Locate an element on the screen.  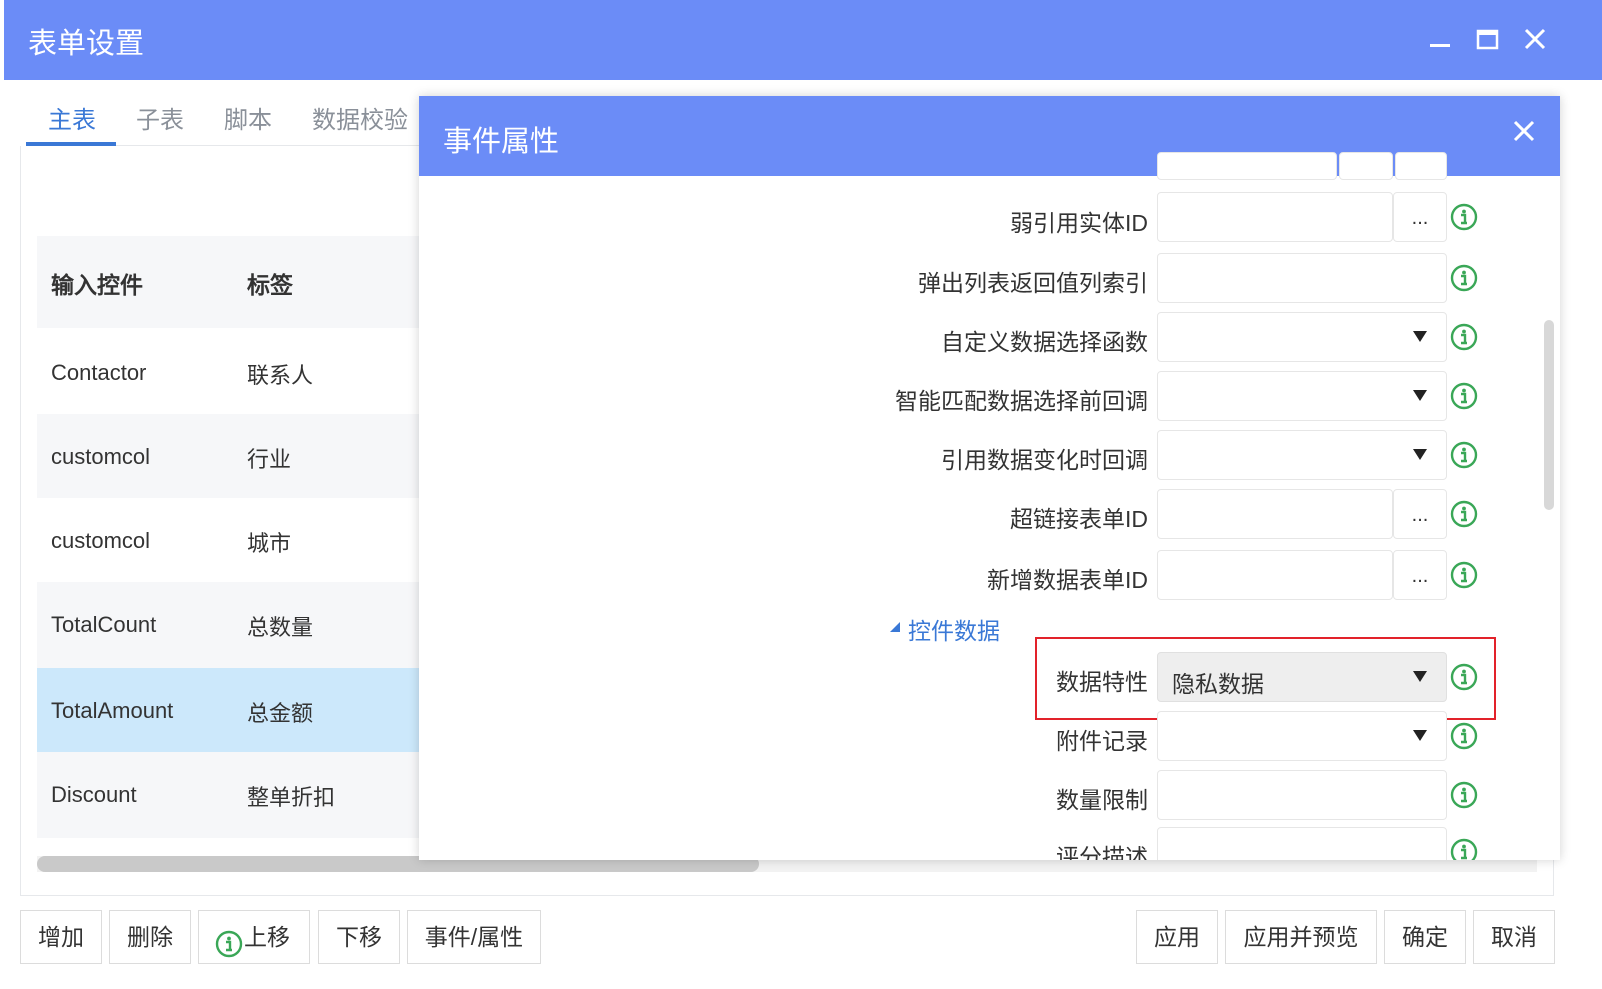
table-row: TotalCount 总数量 is located at coordinates (237, 625).